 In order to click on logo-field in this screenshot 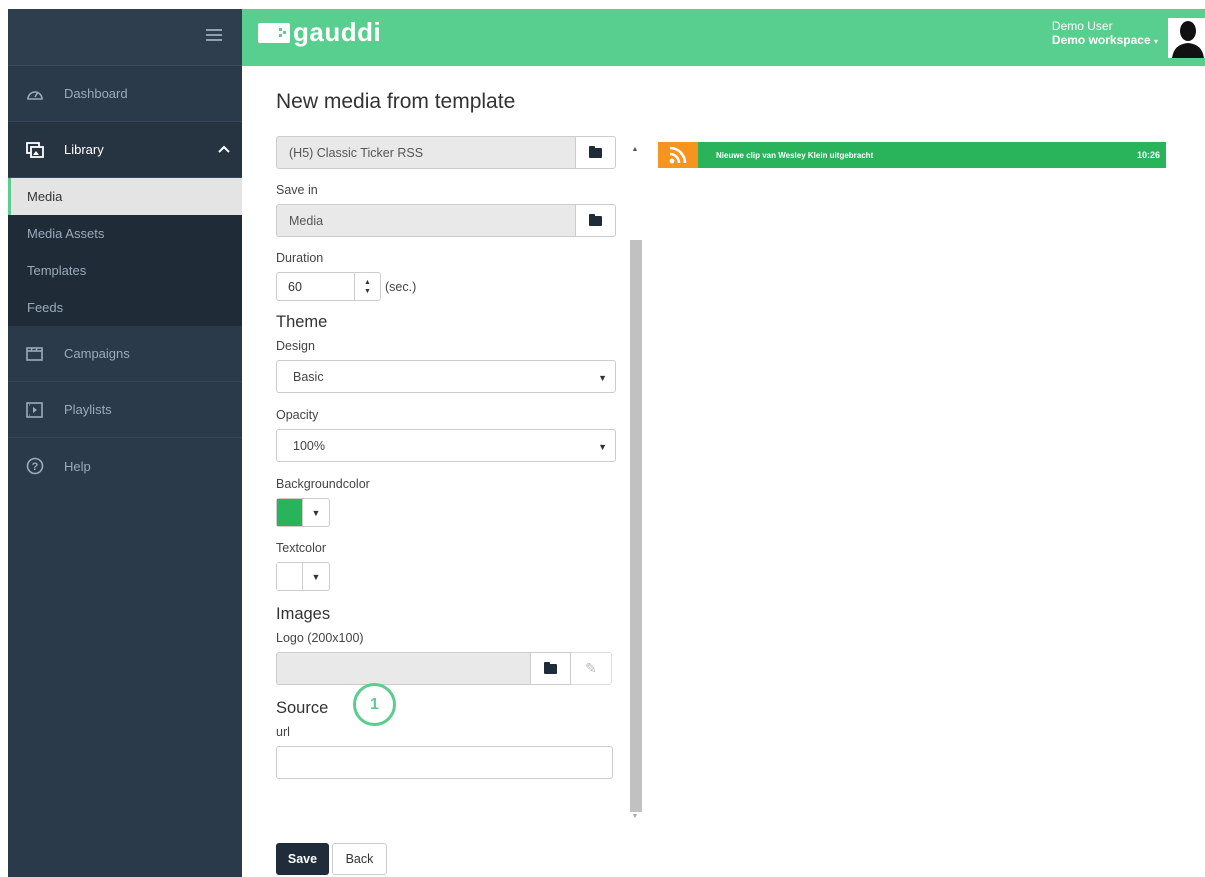, I will do `click(403, 668)`.